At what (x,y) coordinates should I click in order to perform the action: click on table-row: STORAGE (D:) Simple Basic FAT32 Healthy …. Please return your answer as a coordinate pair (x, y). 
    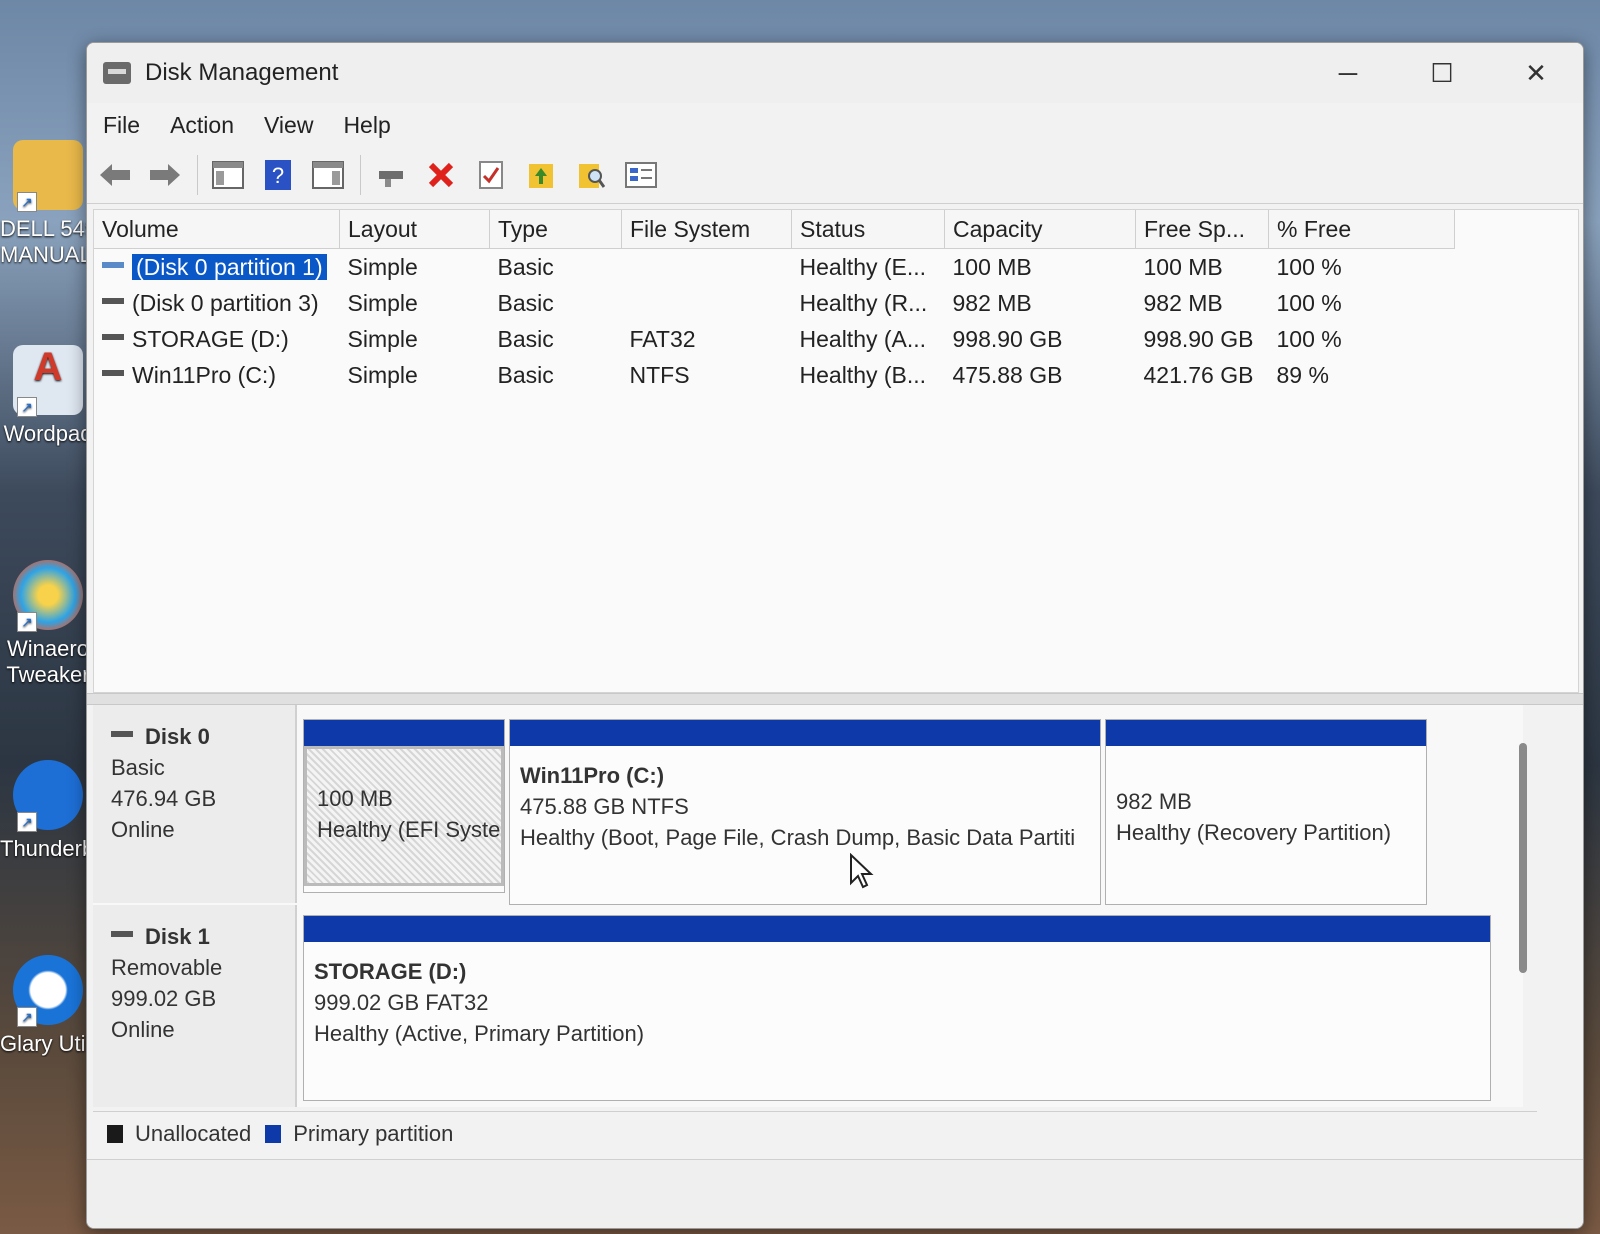
    Looking at the image, I should click on (774, 339).